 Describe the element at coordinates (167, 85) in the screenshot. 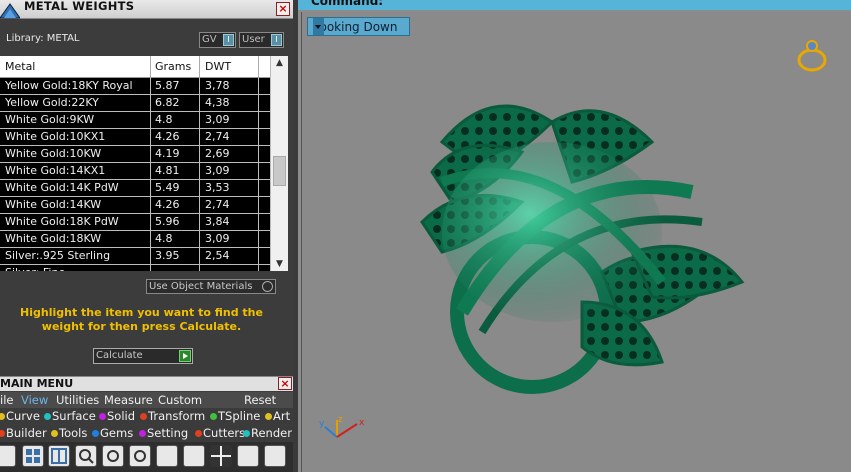

I see `cell-grams: 5.87` at that location.